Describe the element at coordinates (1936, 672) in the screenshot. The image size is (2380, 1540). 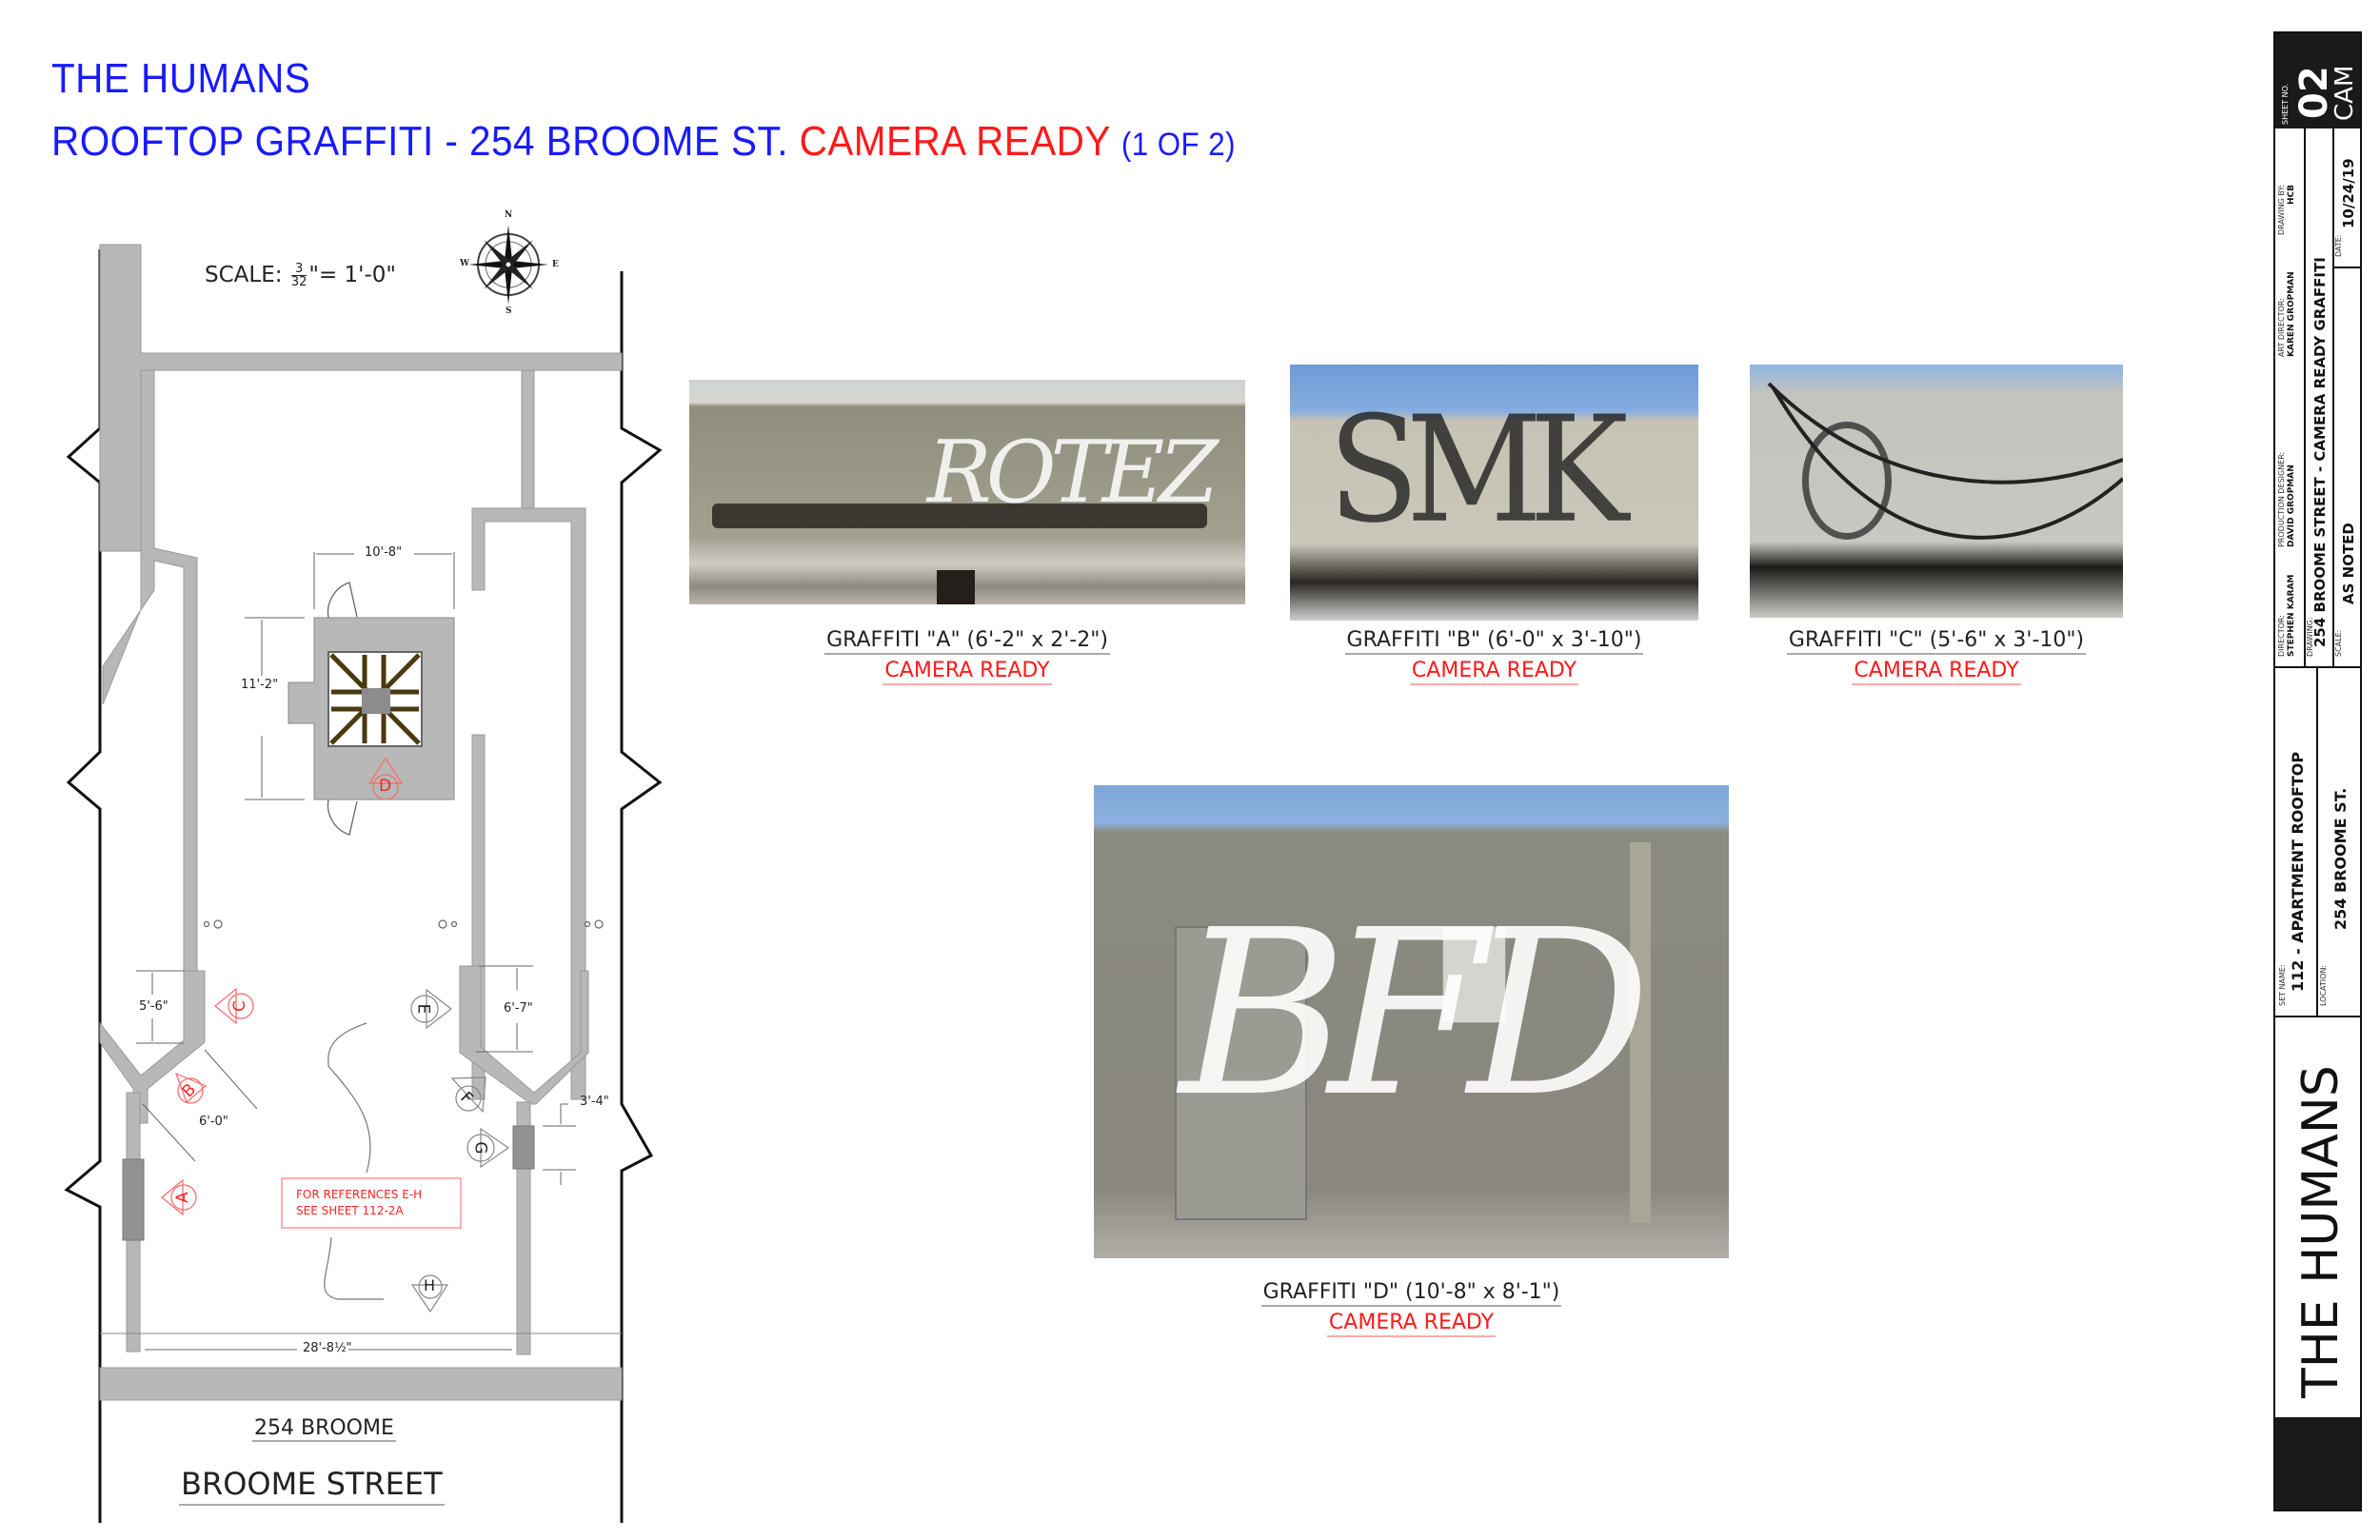
I see `caption-c-status: CAMERA READY` at that location.